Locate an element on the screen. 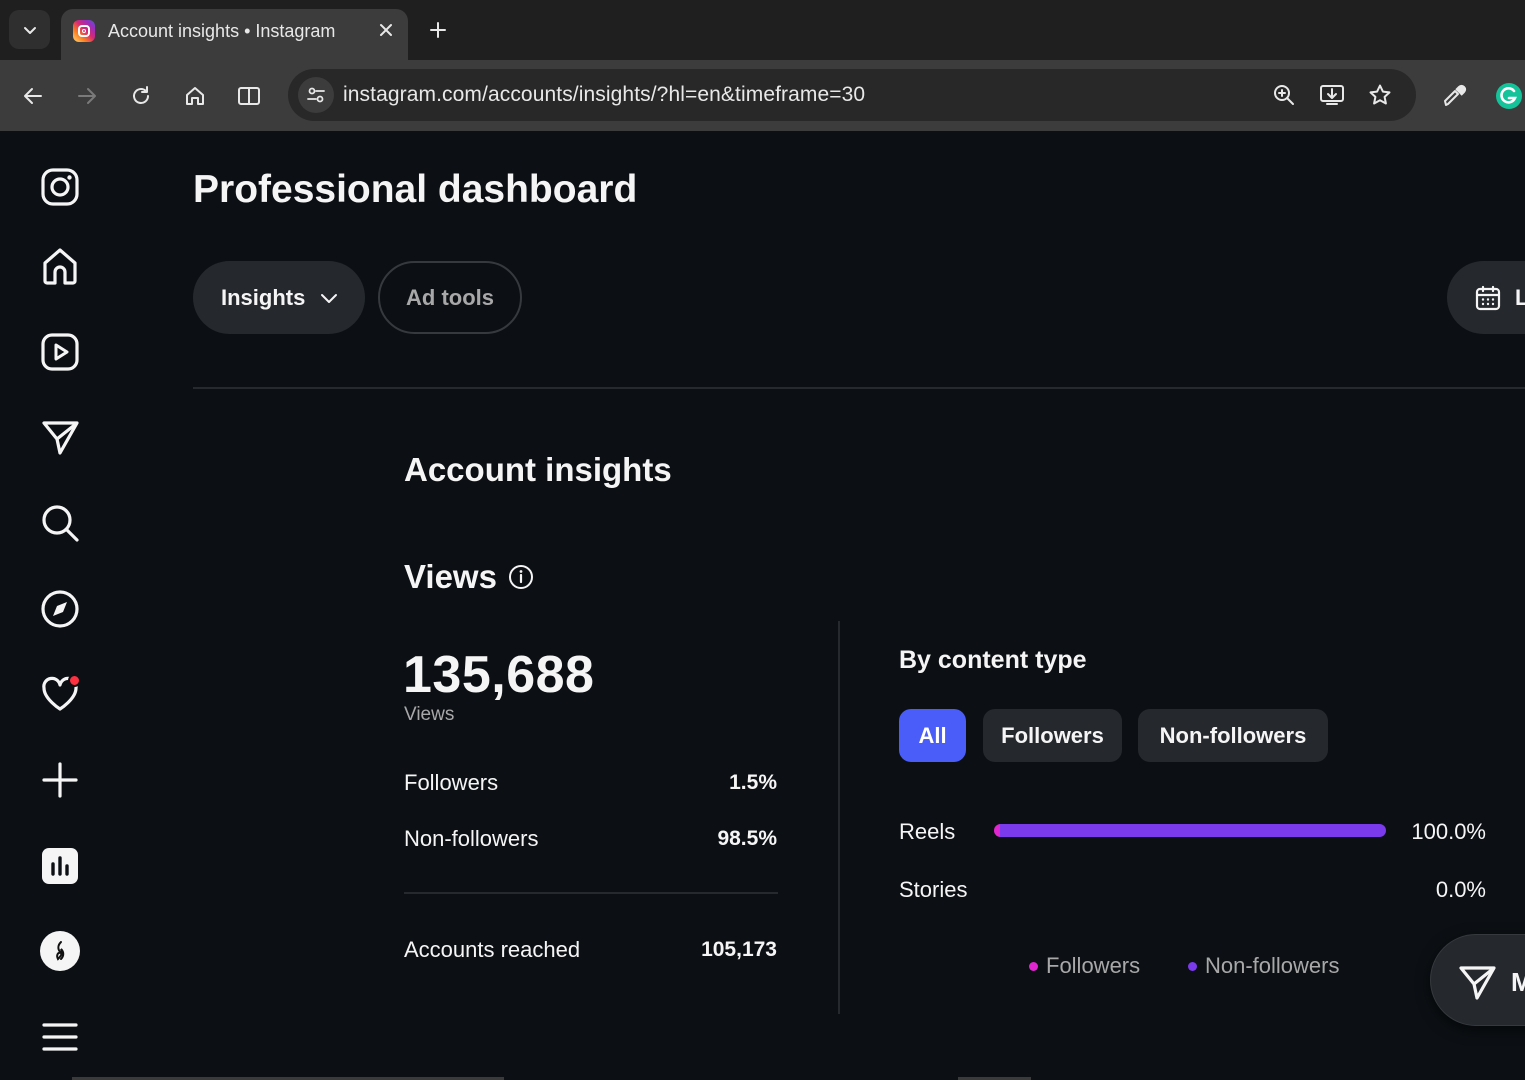 The height and width of the screenshot is (1080, 1525). nonfollowers-value: 98.5% is located at coordinates (747, 838).